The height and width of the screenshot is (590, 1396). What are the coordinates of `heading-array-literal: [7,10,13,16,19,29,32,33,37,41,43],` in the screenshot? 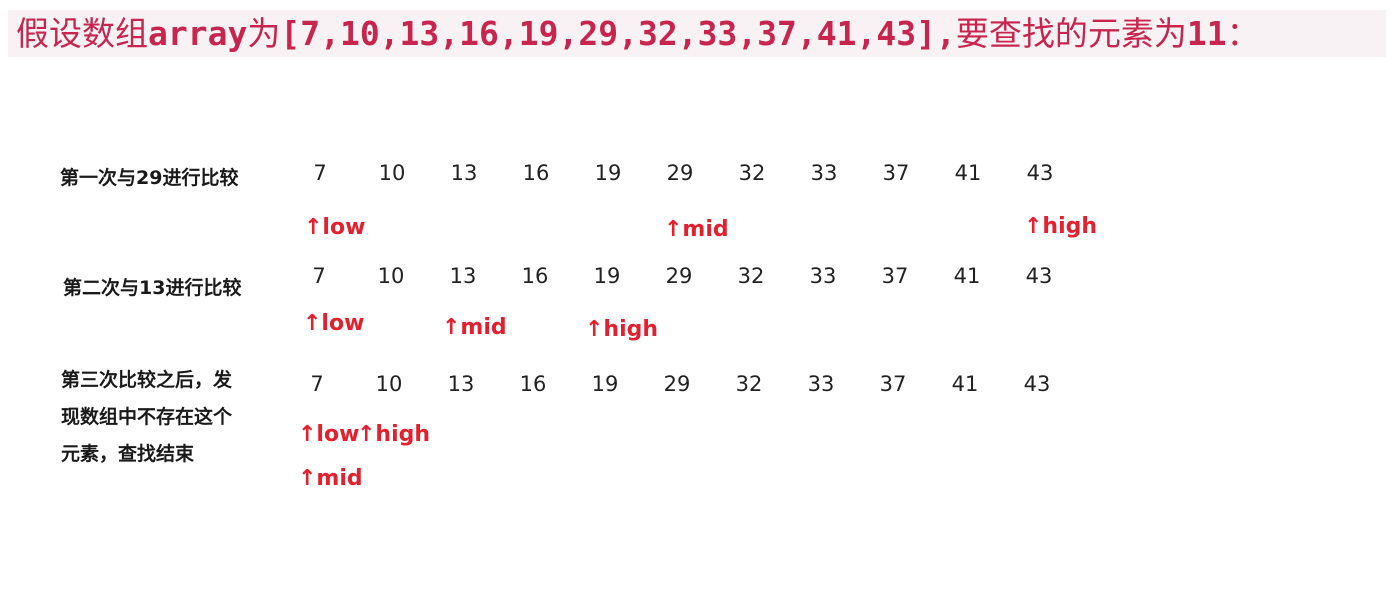 It's located at (618, 33).